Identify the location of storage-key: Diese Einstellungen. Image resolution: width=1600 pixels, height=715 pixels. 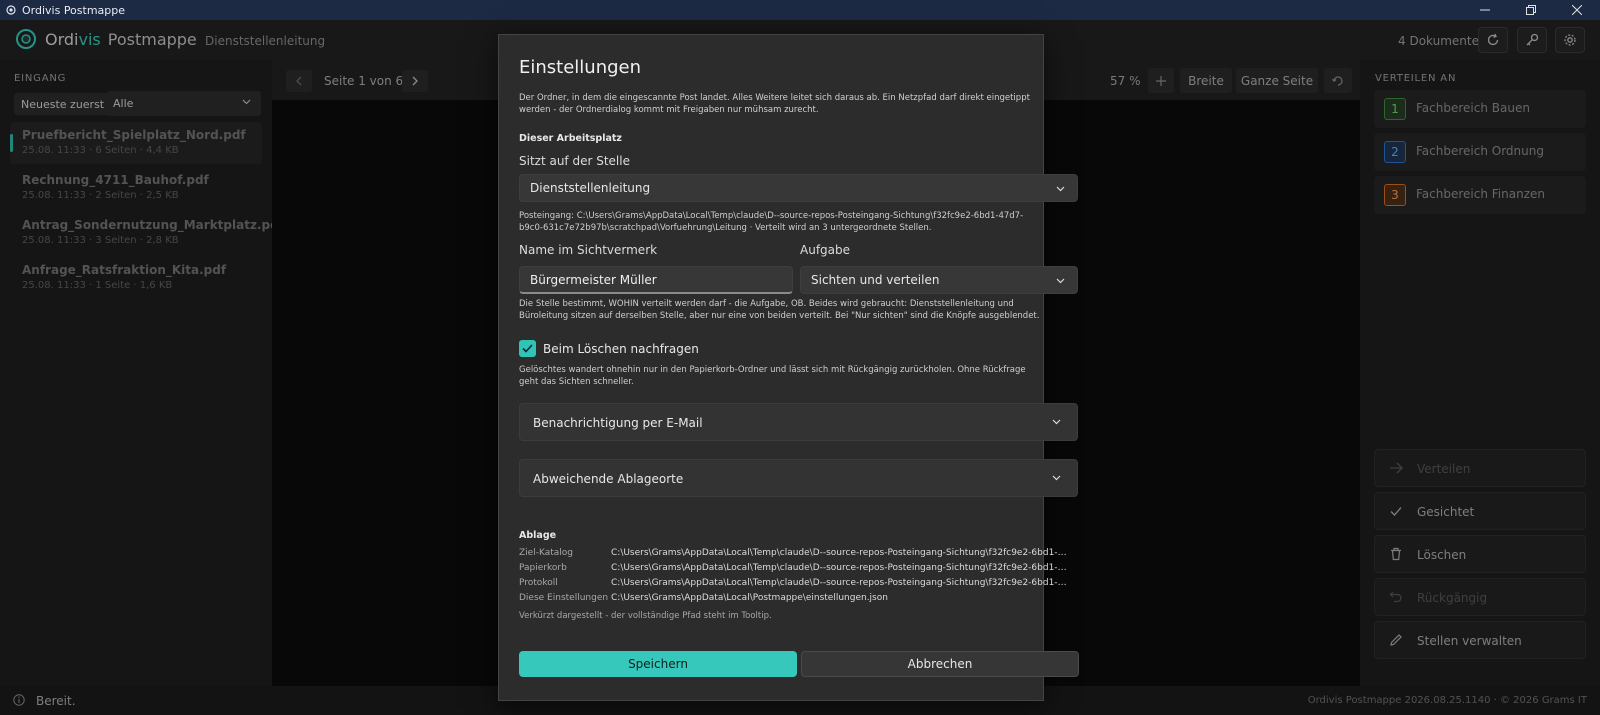
(564, 598).